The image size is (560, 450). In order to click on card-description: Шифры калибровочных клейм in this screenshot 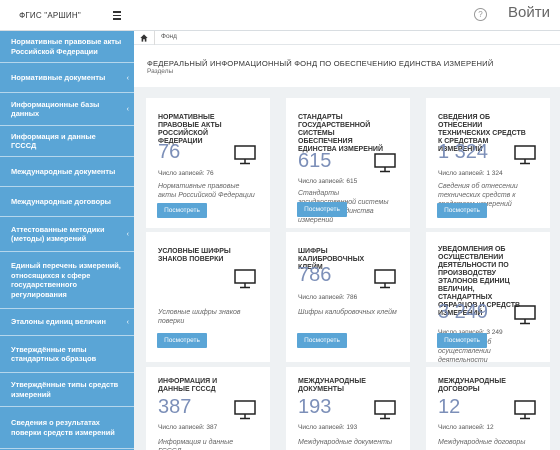, I will do `click(347, 312)`.